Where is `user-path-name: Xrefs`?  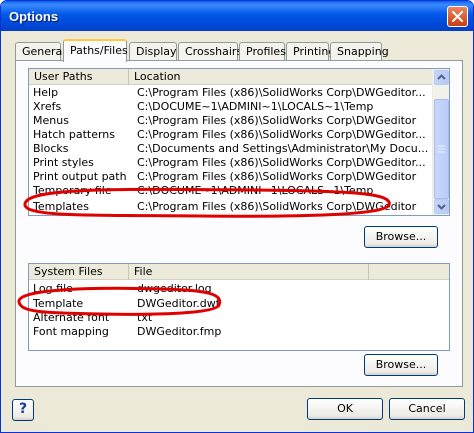
user-path-name: Xrefs is located at coordinates (47, 106).